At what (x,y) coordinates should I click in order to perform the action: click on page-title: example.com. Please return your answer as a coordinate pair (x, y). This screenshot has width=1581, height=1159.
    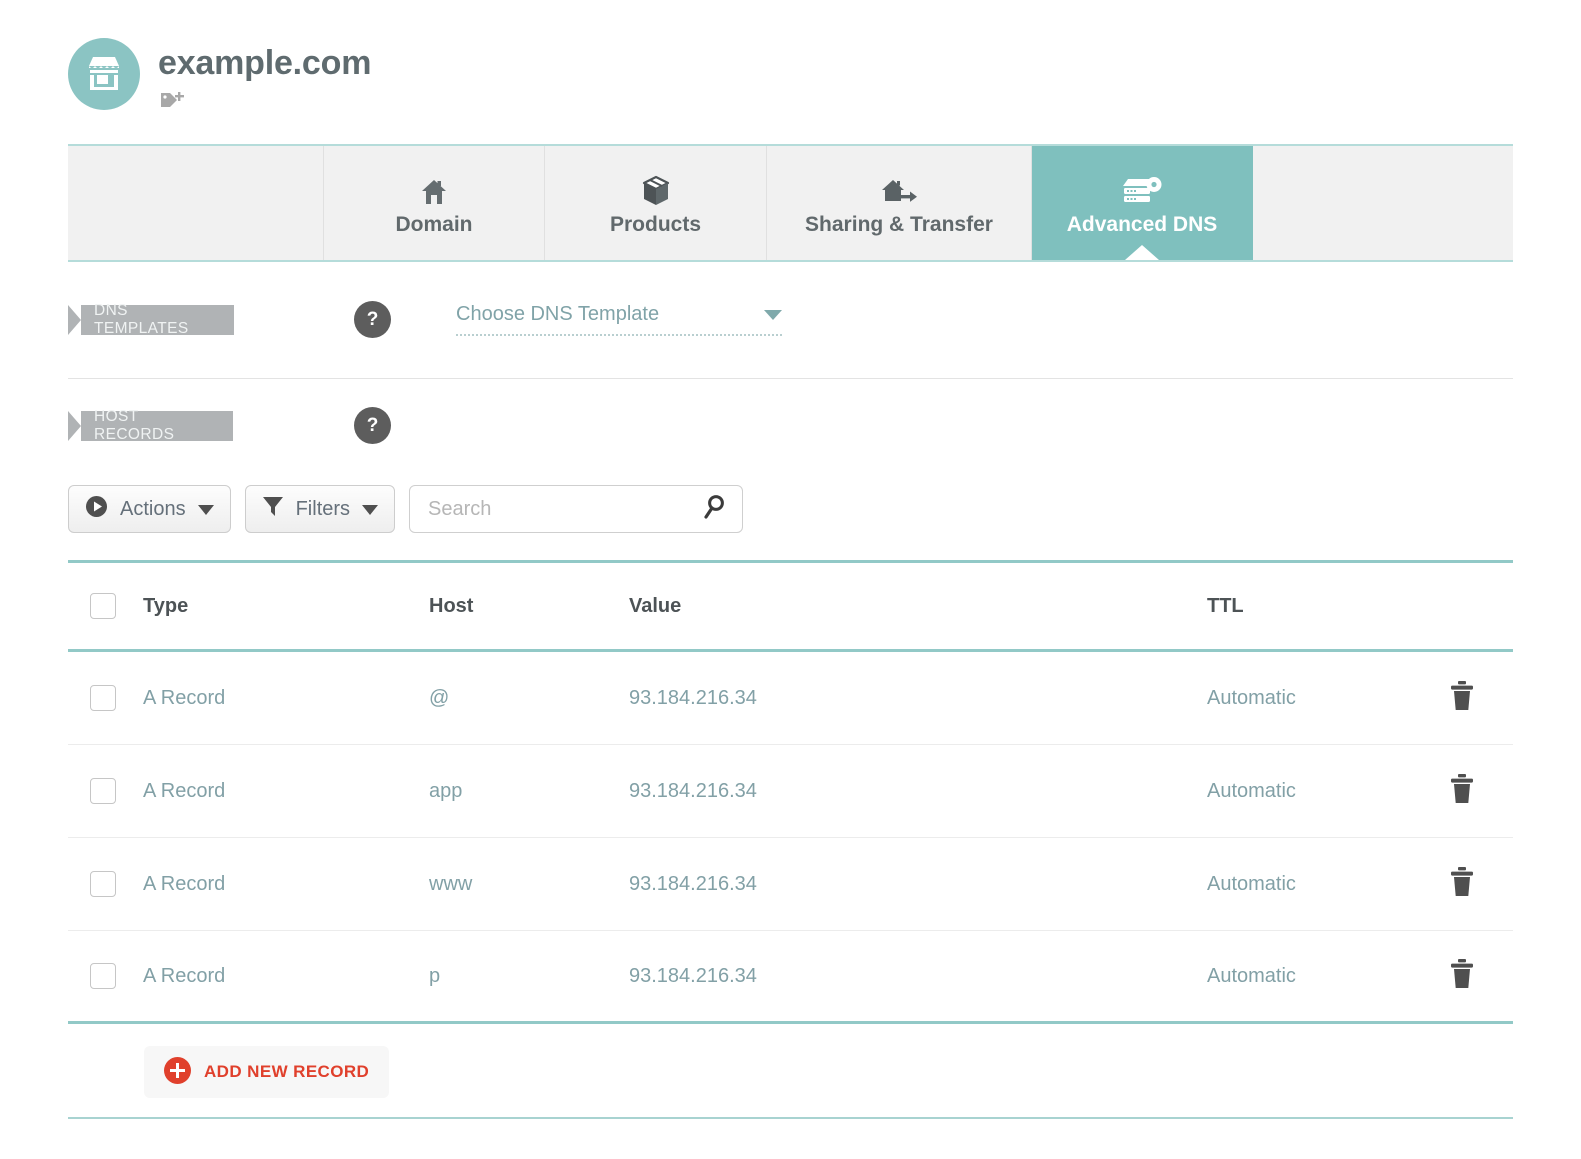
    Looking at the image, I should click on (265, 63).